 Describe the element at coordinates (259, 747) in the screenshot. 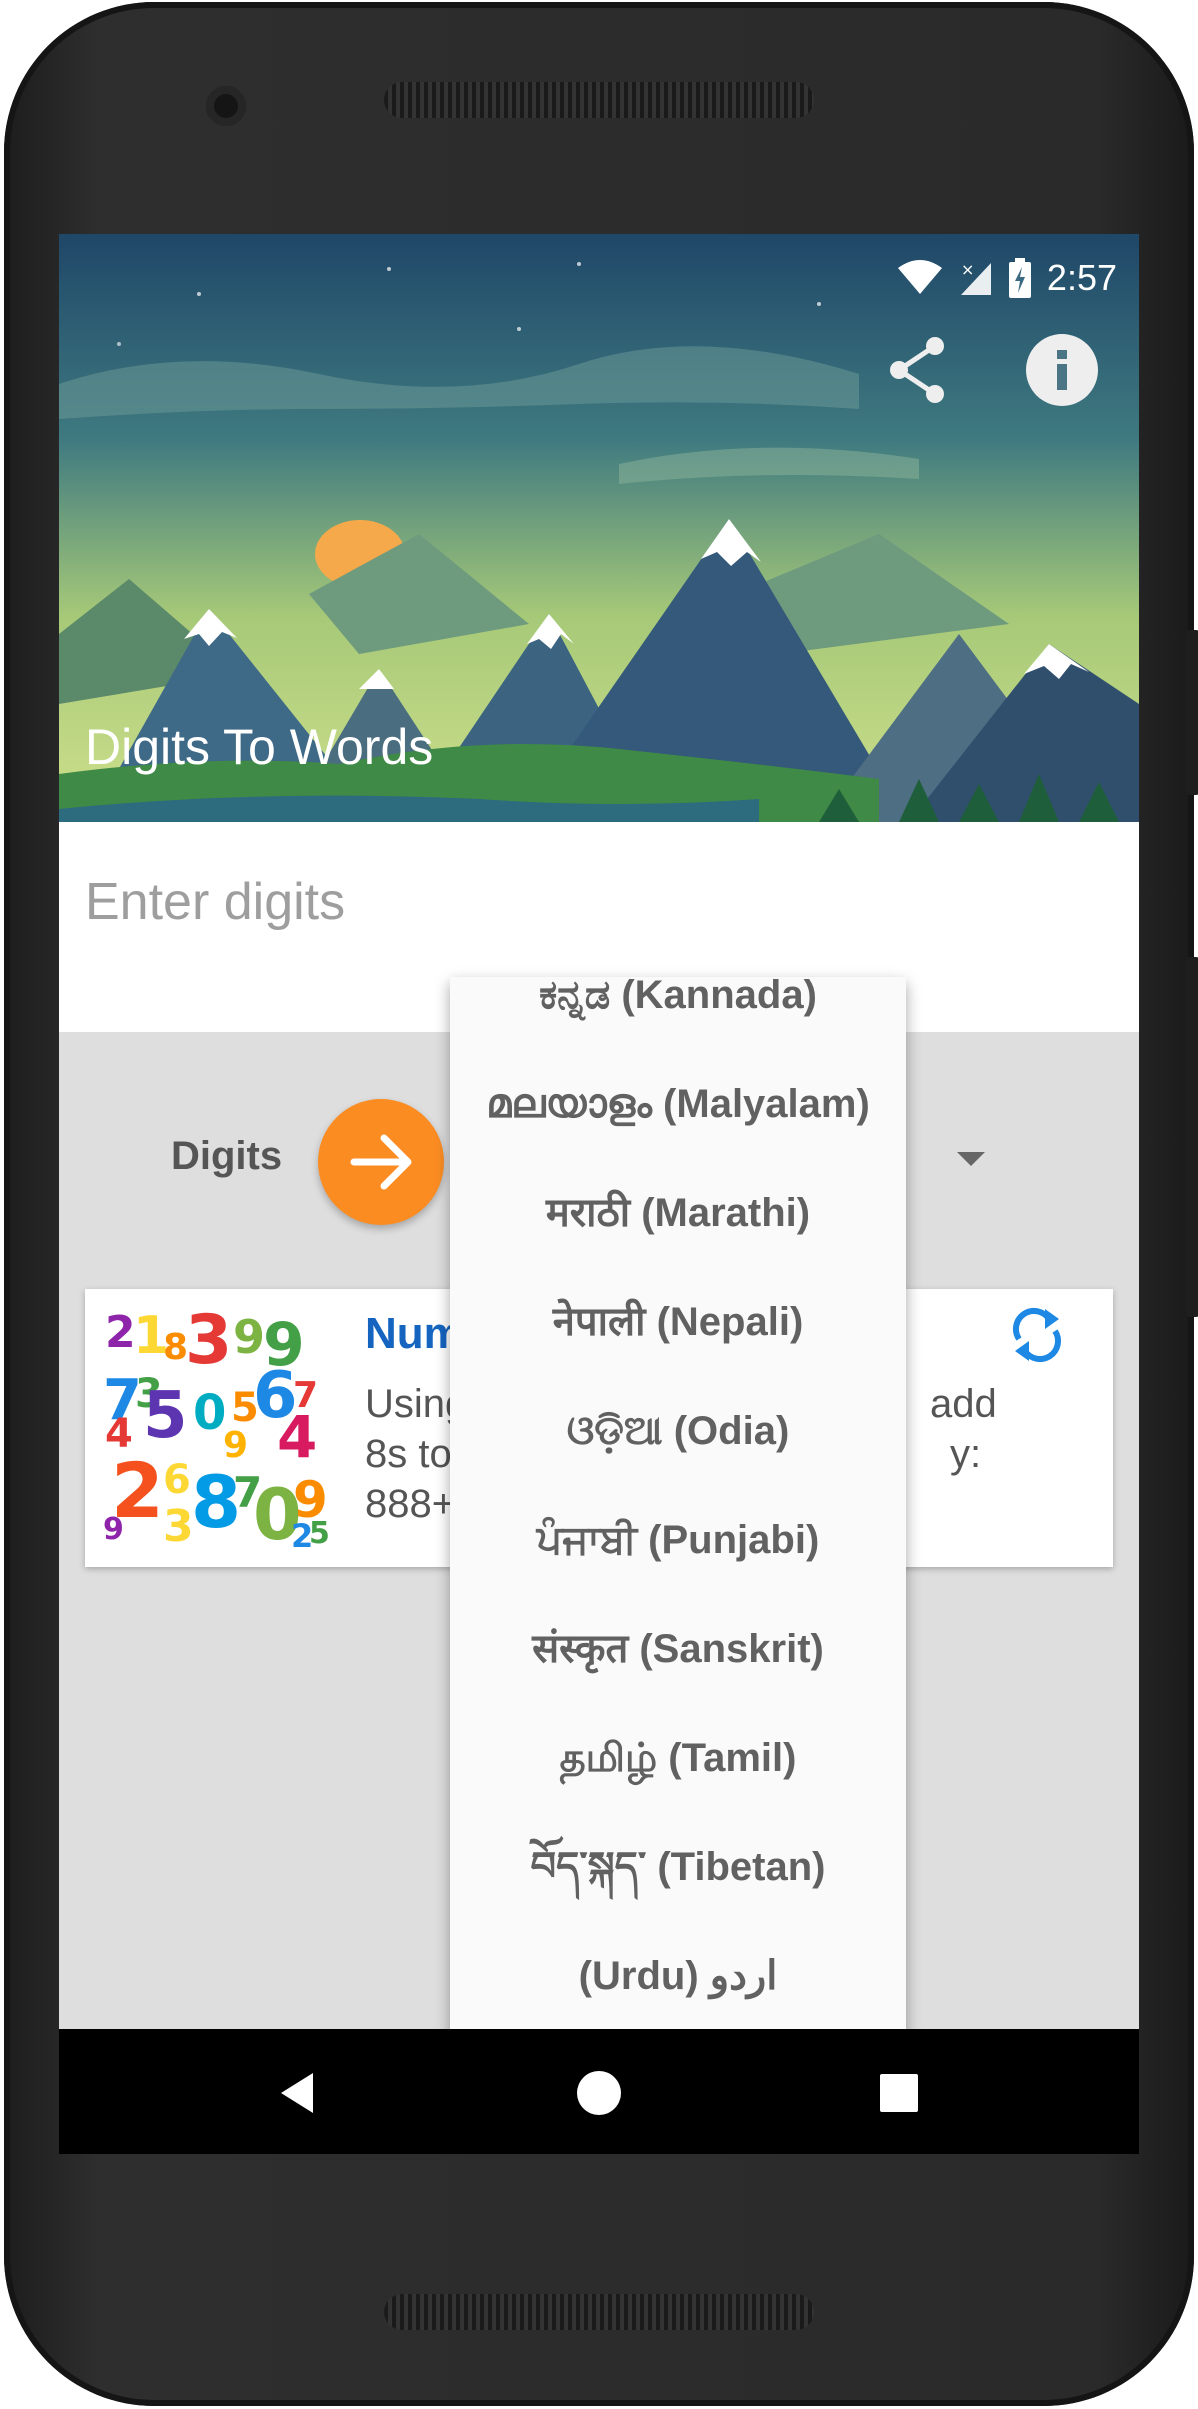

I see `app-title: Digits To Words` at that location.